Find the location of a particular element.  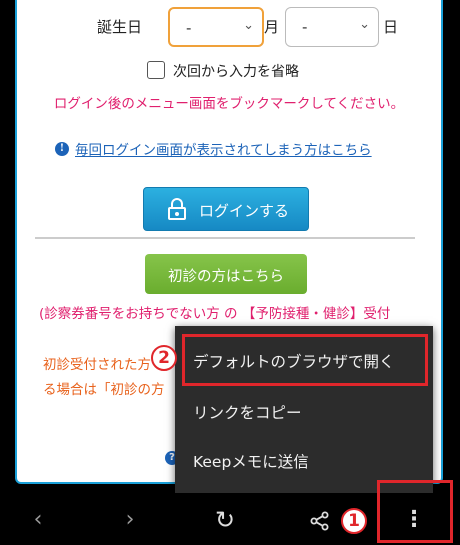

menu-item-send-to-keep: Keepメモに送信 is located at coordinates (251, 461).